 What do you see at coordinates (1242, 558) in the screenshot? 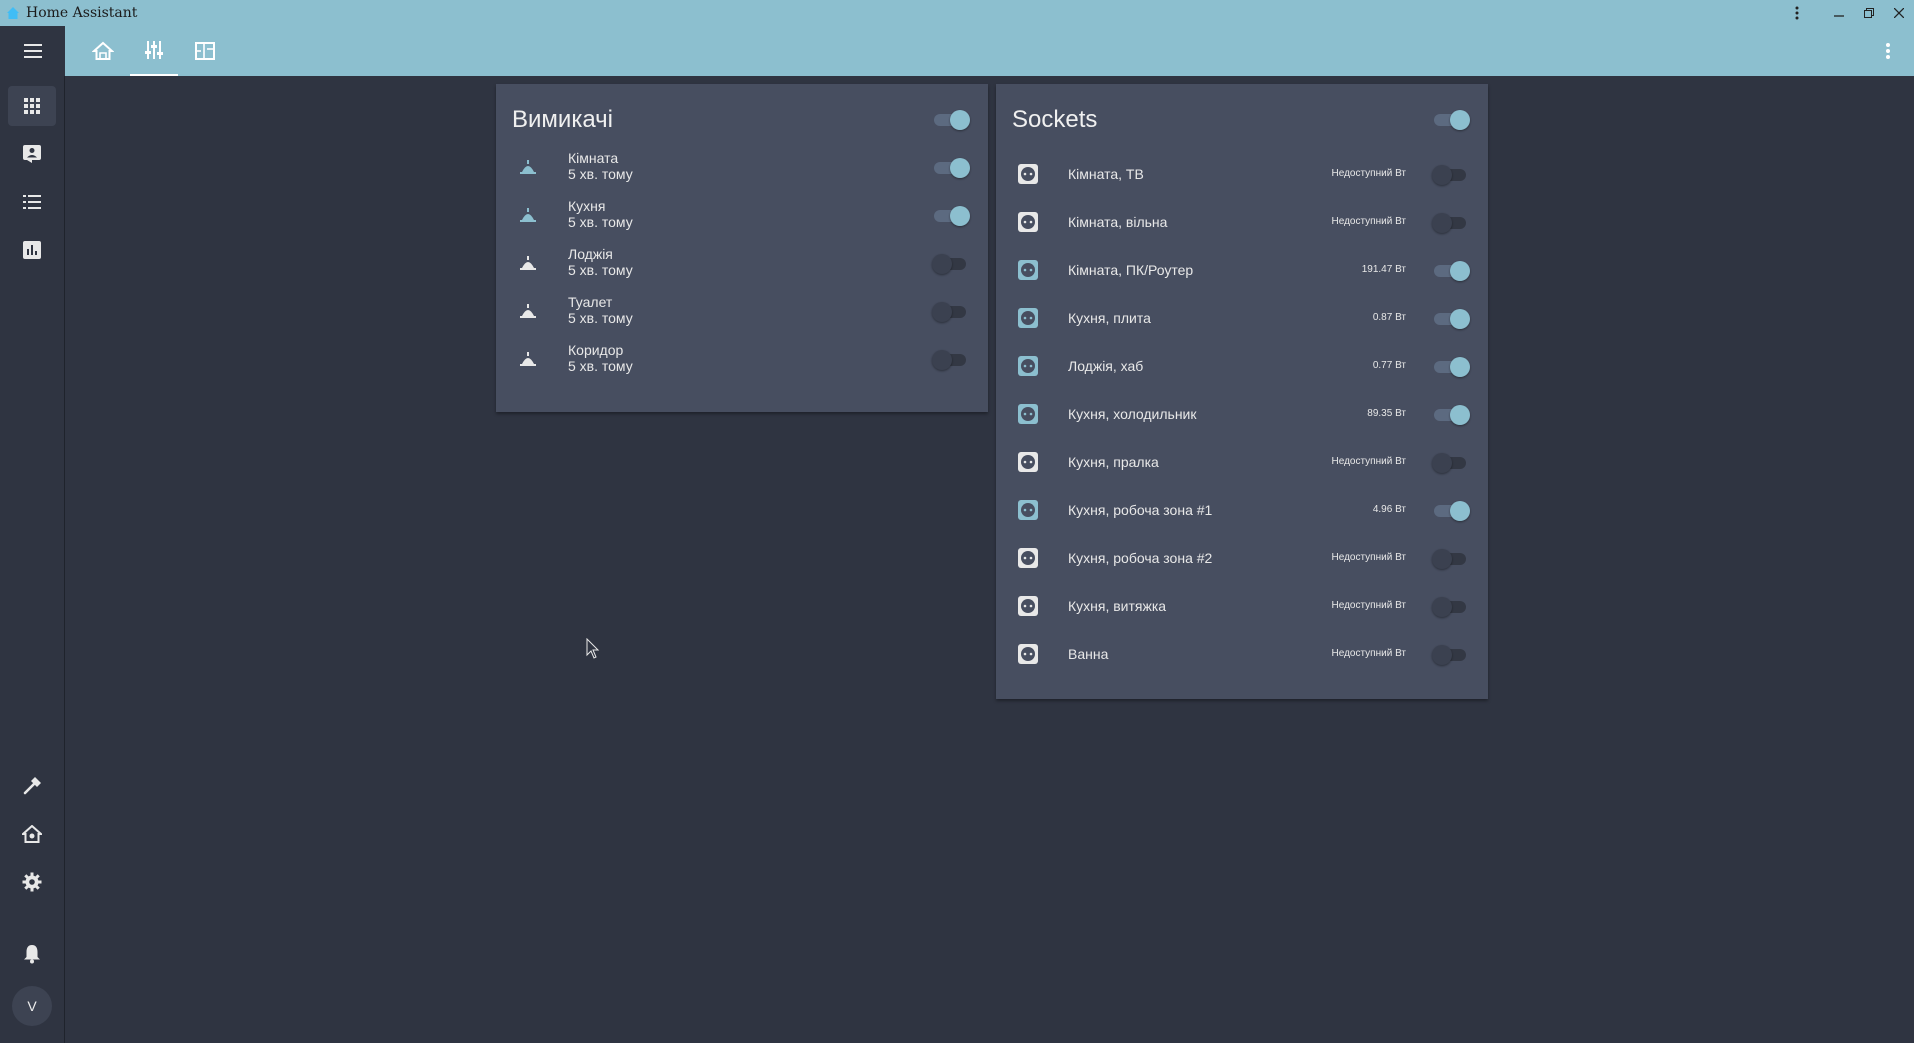
I see `socket-row: Кухня, робоча зона #2 Недоступний Вт` at bounding box center [1242, 558].